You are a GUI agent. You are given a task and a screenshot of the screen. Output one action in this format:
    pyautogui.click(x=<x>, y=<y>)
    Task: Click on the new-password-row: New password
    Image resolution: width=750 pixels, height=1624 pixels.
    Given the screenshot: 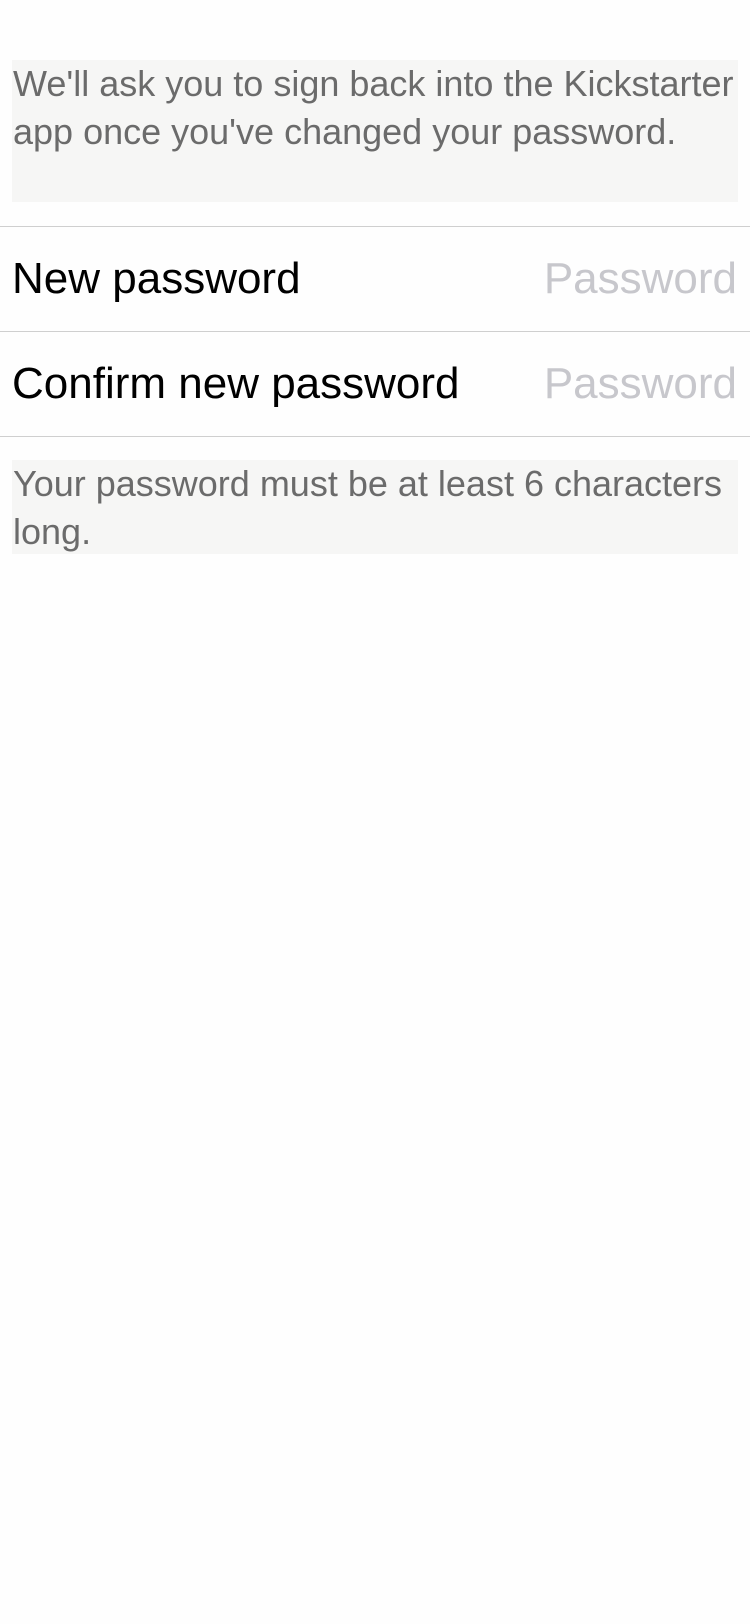 What is the action you would take?
    pyautogui.click(x=375, y=279)
    